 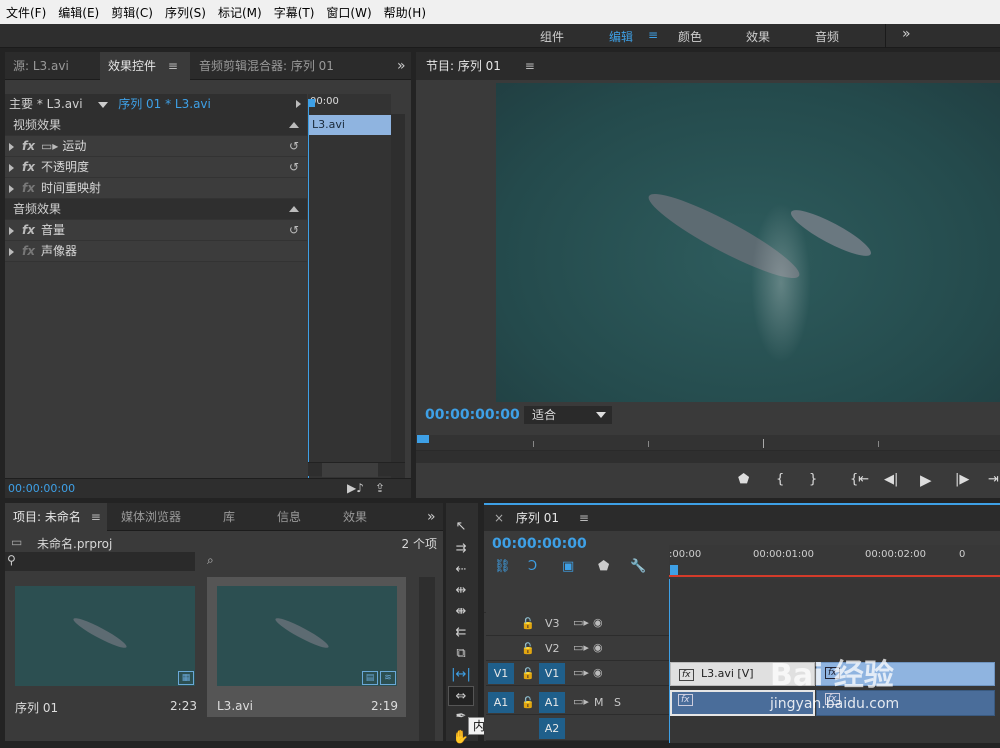 What do you see at coordinates (405, 12) in the screenshot?
I see `menu-help: 帮助(H)` at bounding box center [405, 12].